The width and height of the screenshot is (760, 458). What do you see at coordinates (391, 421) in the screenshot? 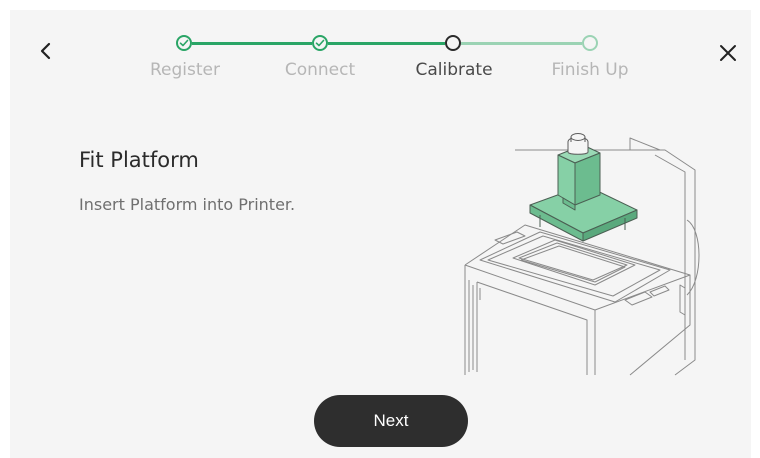
I see `next-button: Next` at bounding box center [391, 421].